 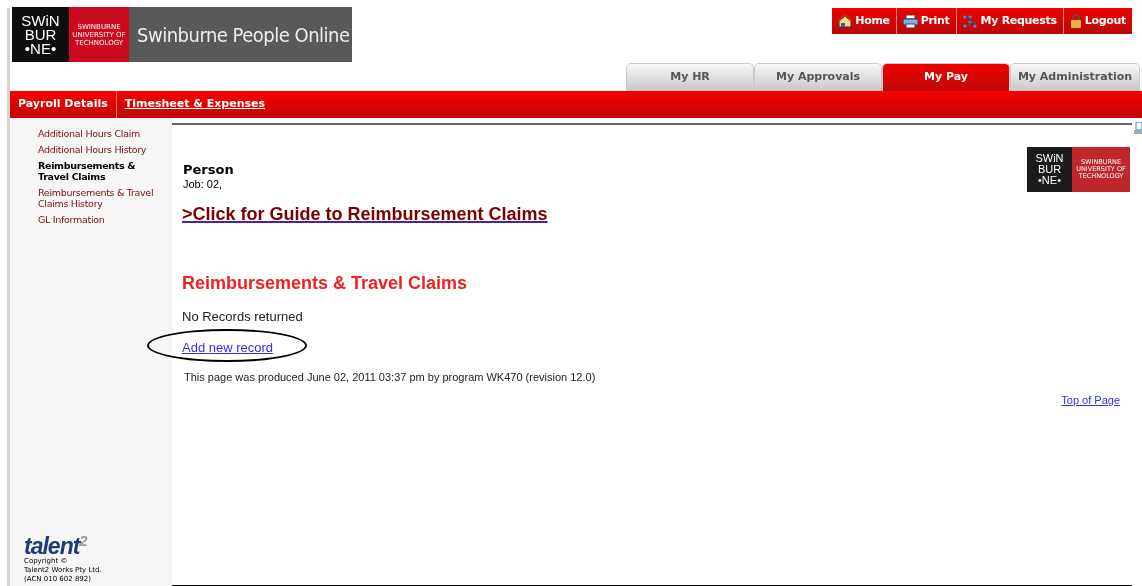 What do you see at coordinates (243, 35) in the screenshot?
I see `site-title: Swinburne People Online` at bounding box center [243, 35].